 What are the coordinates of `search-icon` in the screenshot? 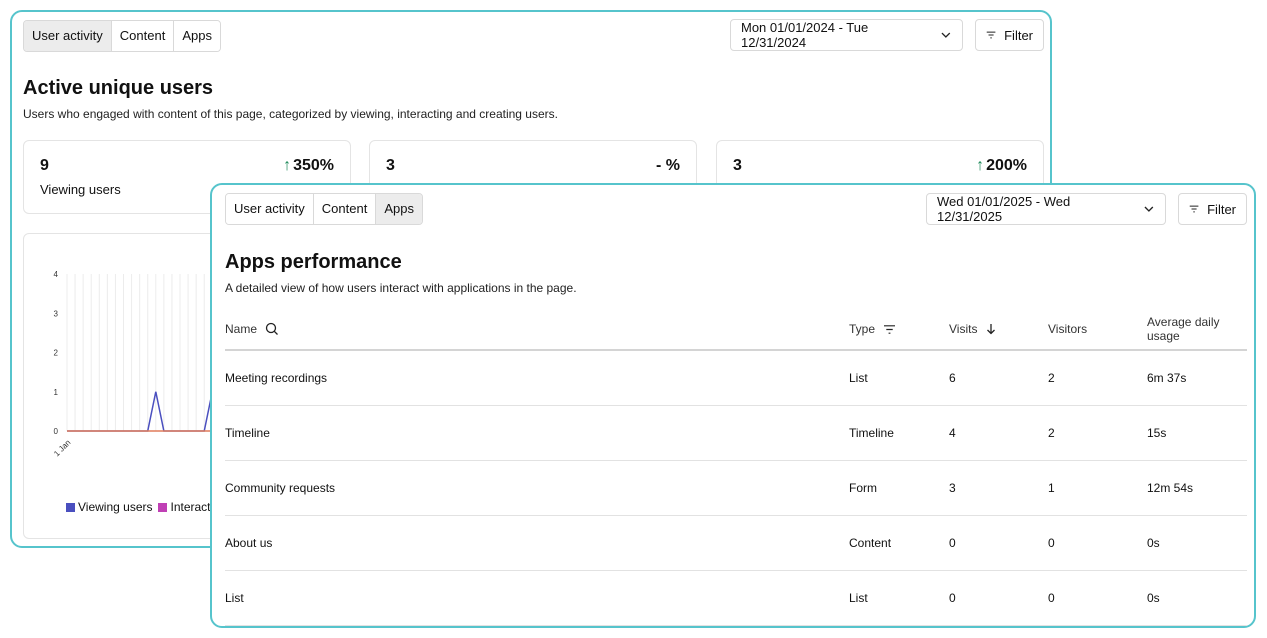 It's located at (272, 329).